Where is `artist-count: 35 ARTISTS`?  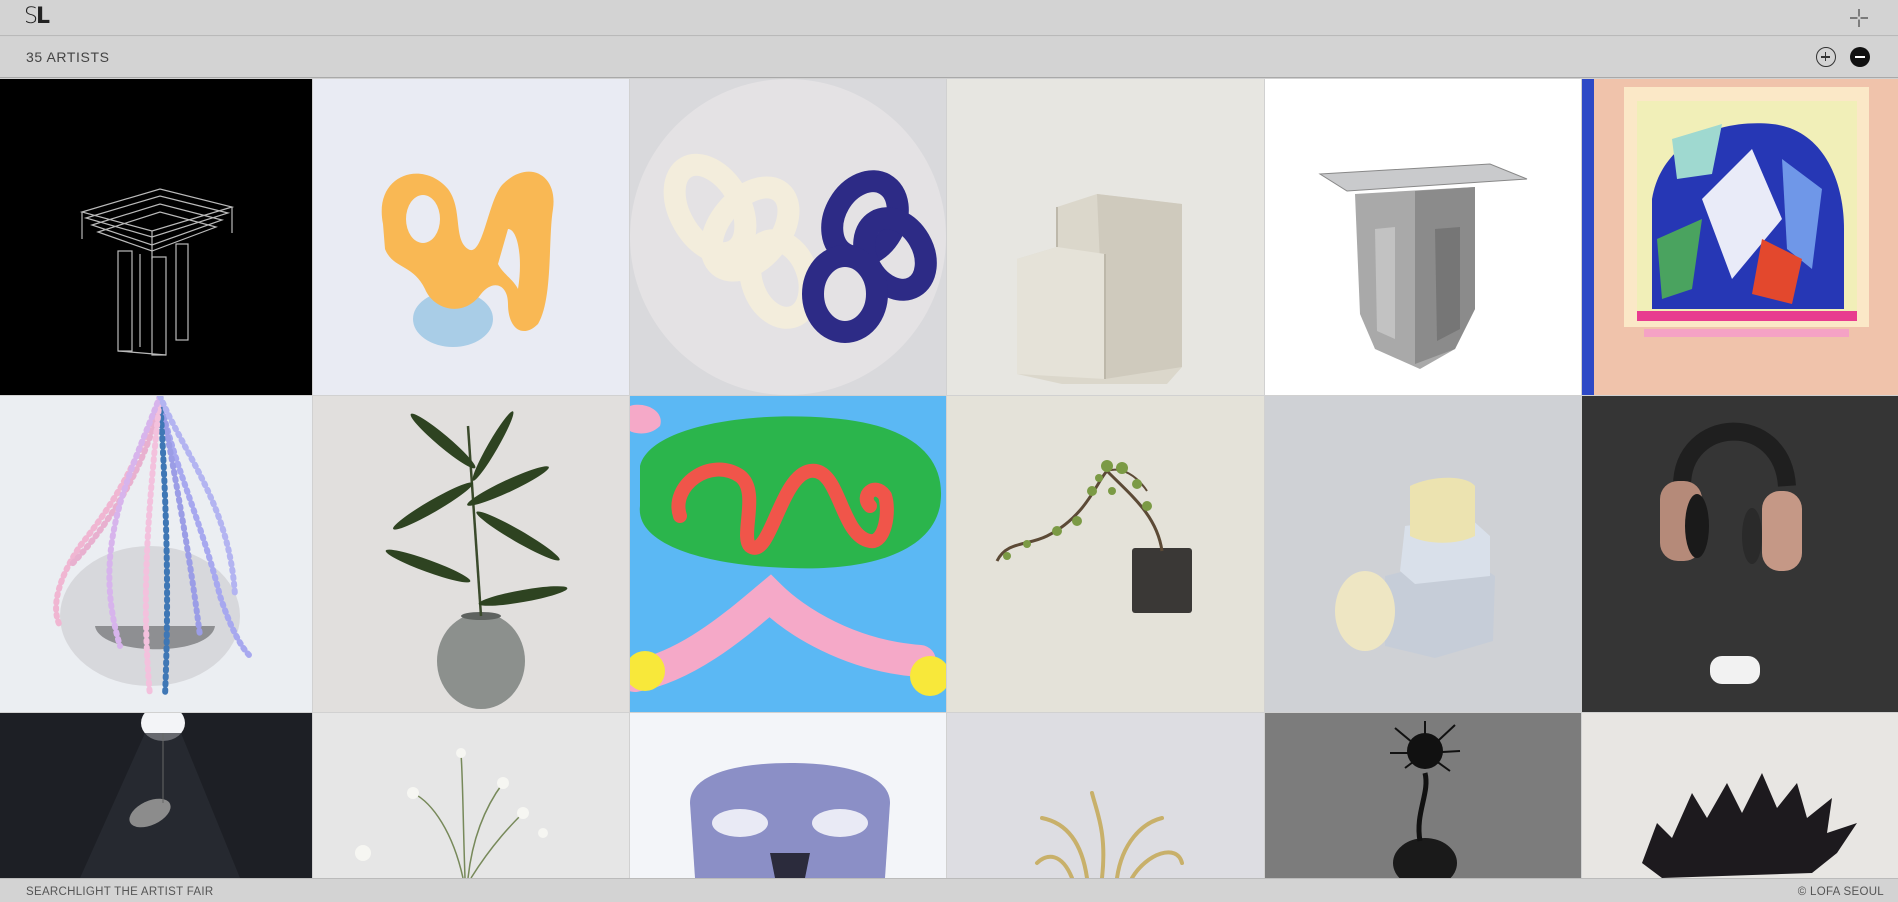 artist-count: 35 ARTISTS is located at coordinates (68, 57).